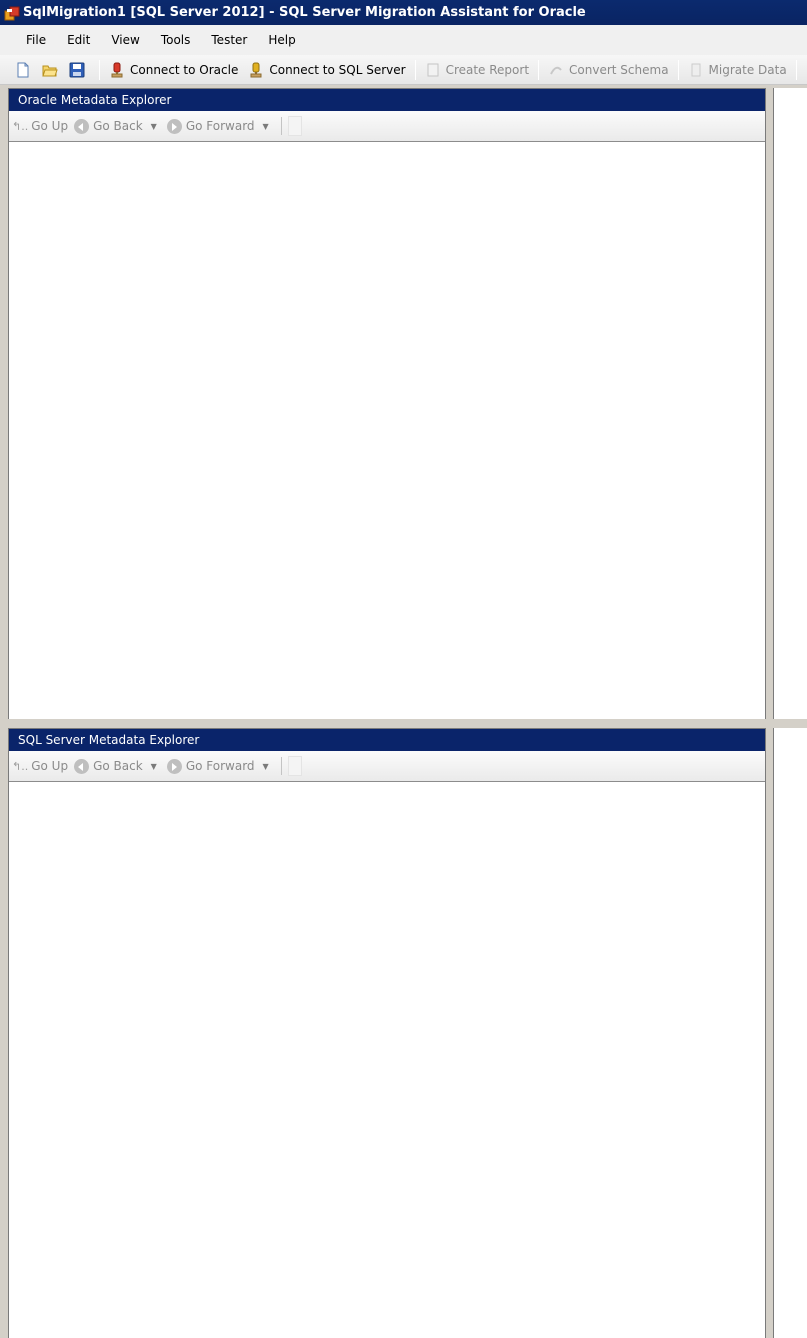 This screenshot has width=807, height=1338. I want to click on menu-tools: Tools, so click(174, 40).